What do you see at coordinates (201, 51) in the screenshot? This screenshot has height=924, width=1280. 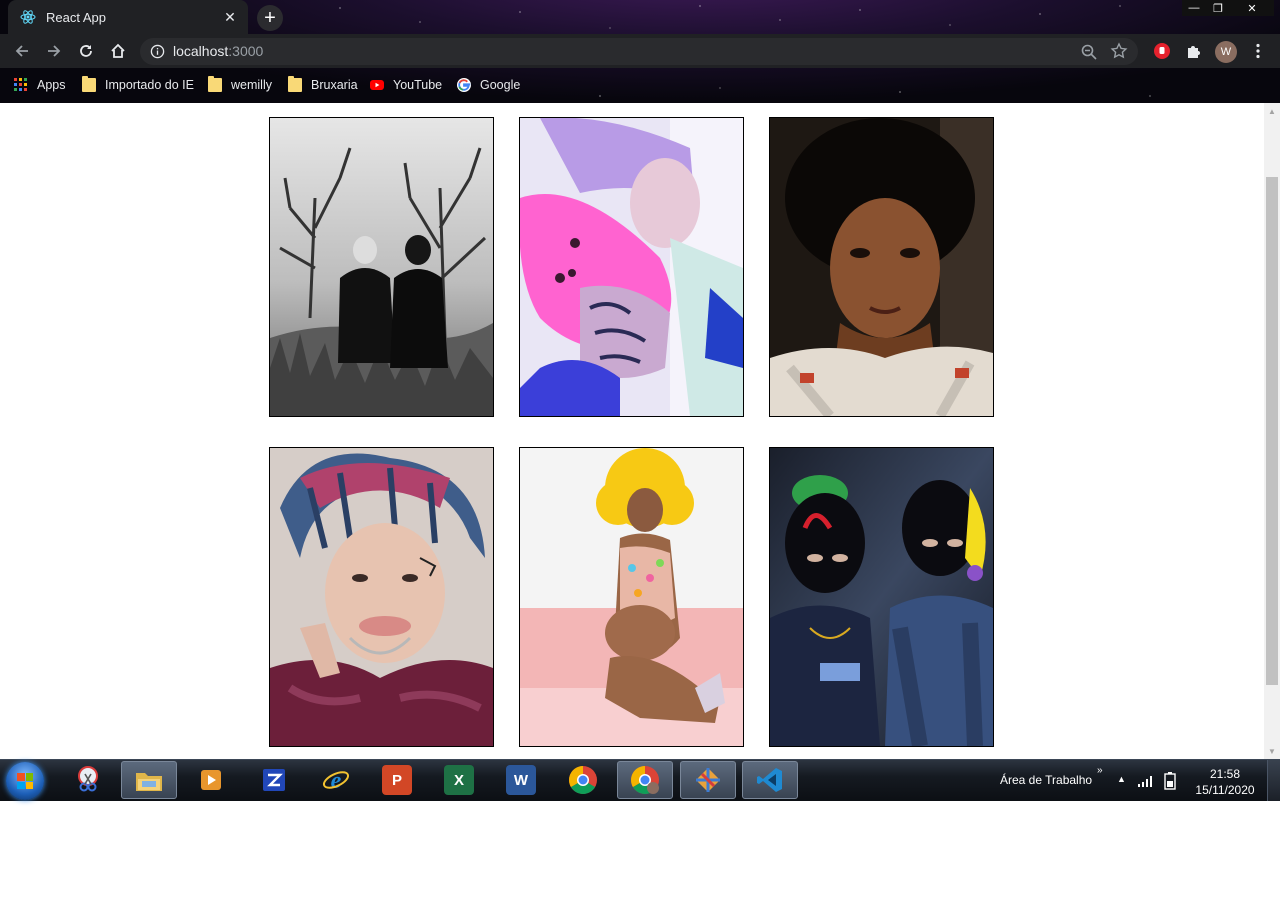 I see `url-host: localhost` at bounding box center [201, 51].